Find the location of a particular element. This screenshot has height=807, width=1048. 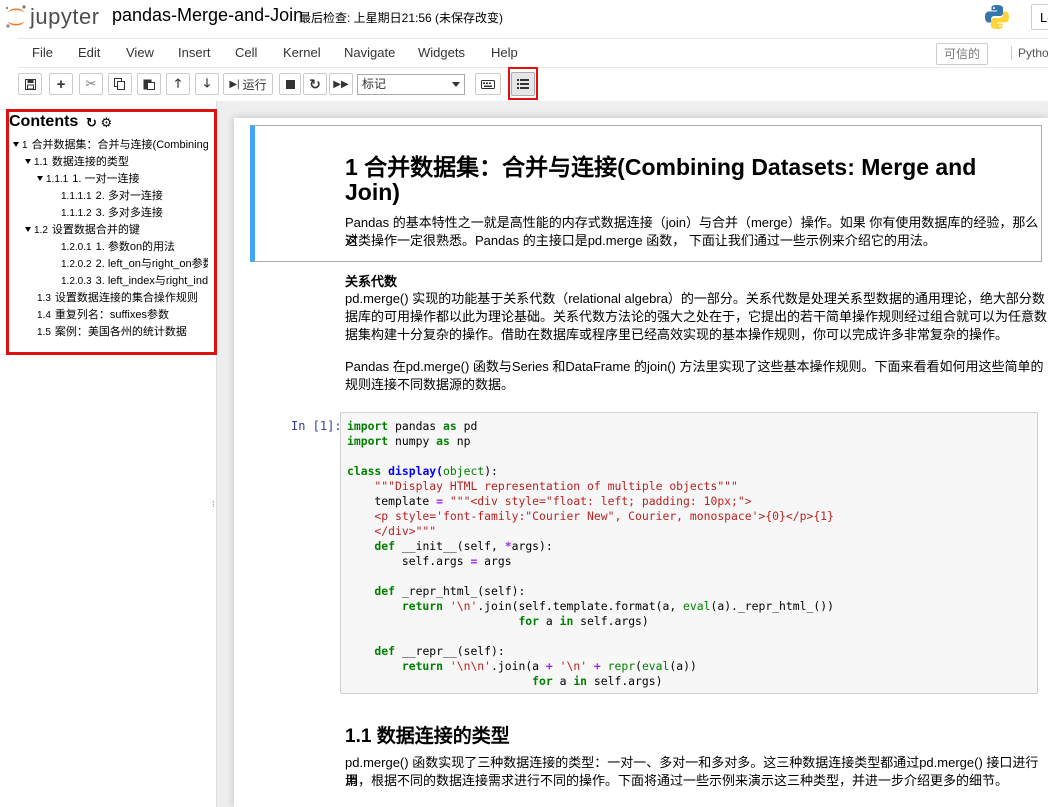

toc-item-1-5: 1.5 案例：美国各州的统计数据 is located at coordinates (122, 331).